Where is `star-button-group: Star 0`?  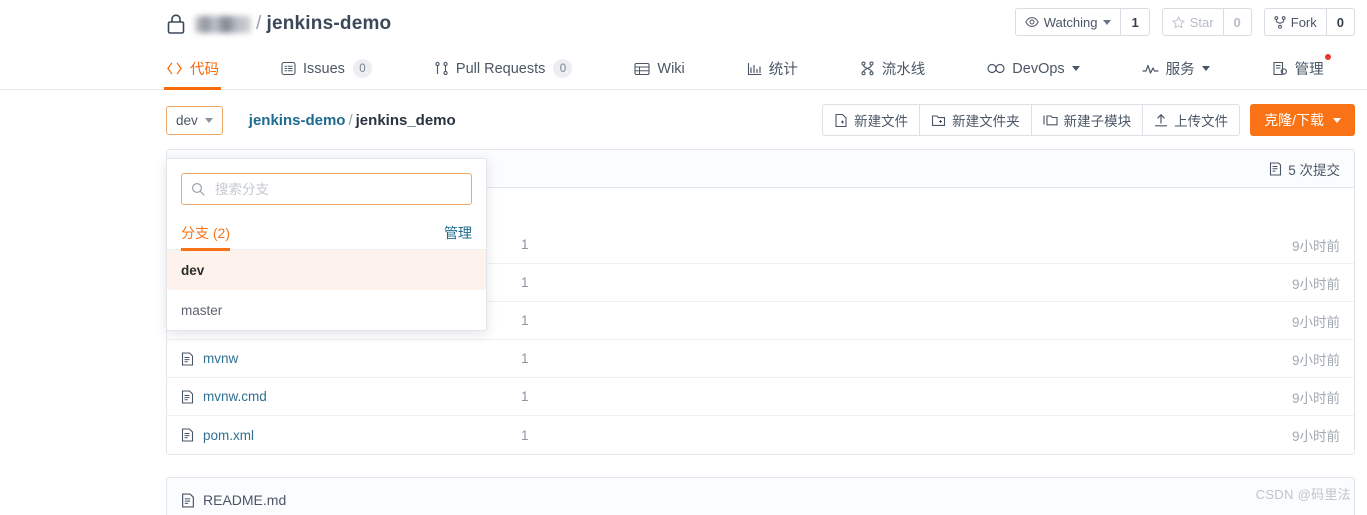 star-button-group: Star 0 is located at coordinates (1206, 22).